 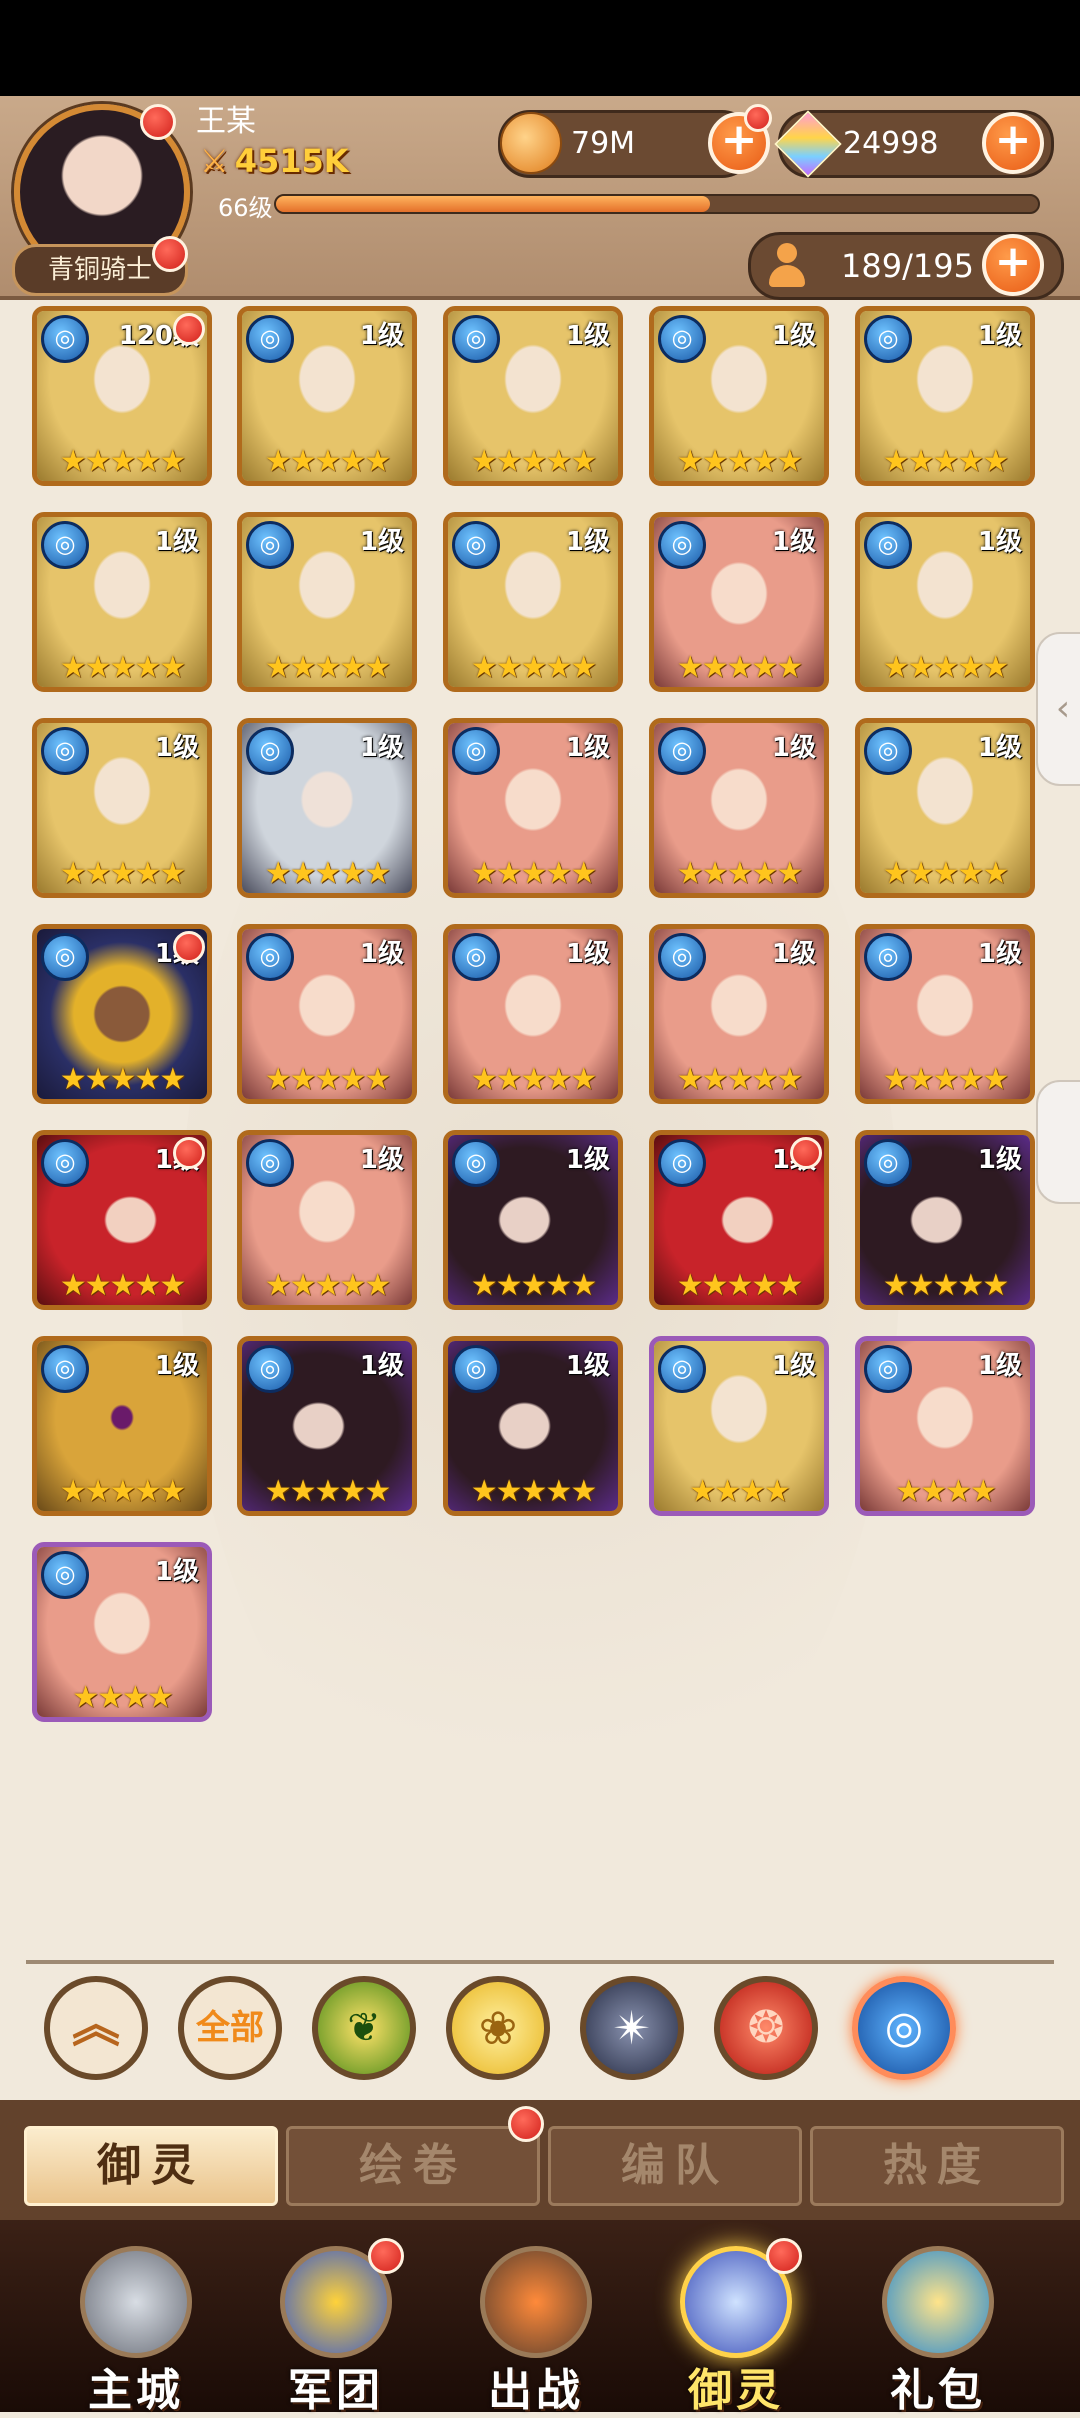 I want to click on side-drawer-tab: ‹, so click(x=1058, y=709).